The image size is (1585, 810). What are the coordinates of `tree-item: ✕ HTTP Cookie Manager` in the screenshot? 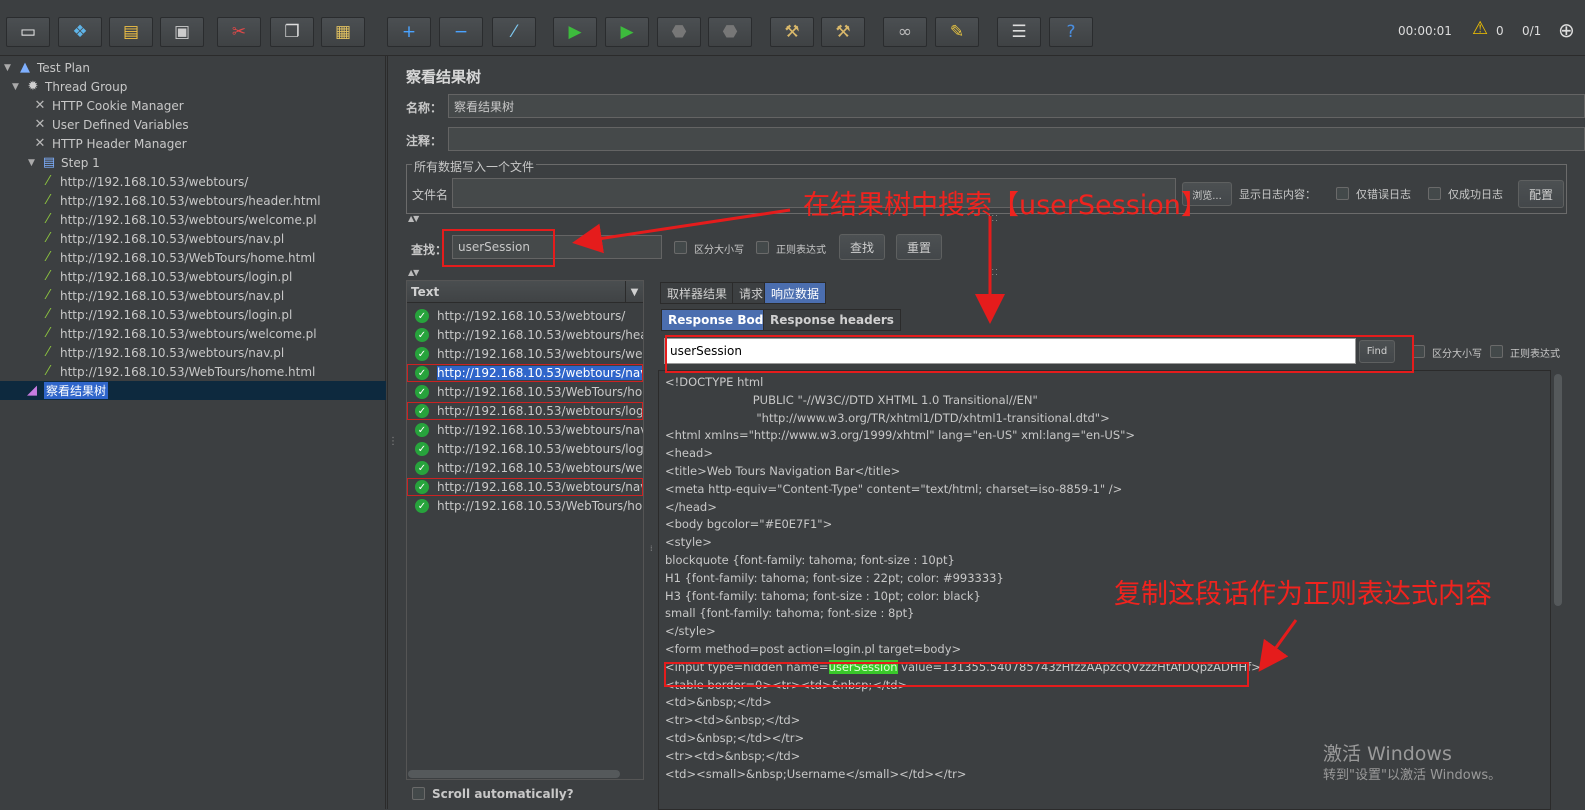 It's located at (108, 105).